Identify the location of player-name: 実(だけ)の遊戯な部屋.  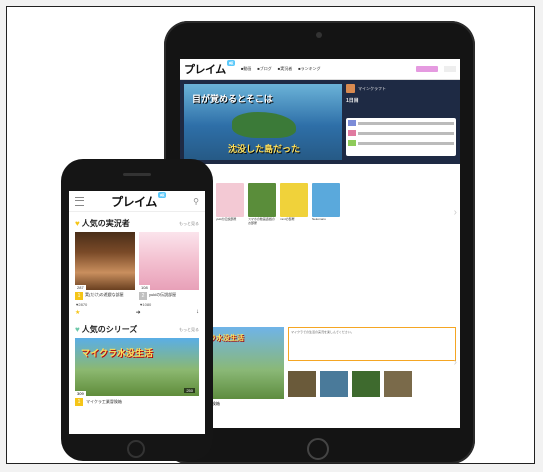
(104, 294).